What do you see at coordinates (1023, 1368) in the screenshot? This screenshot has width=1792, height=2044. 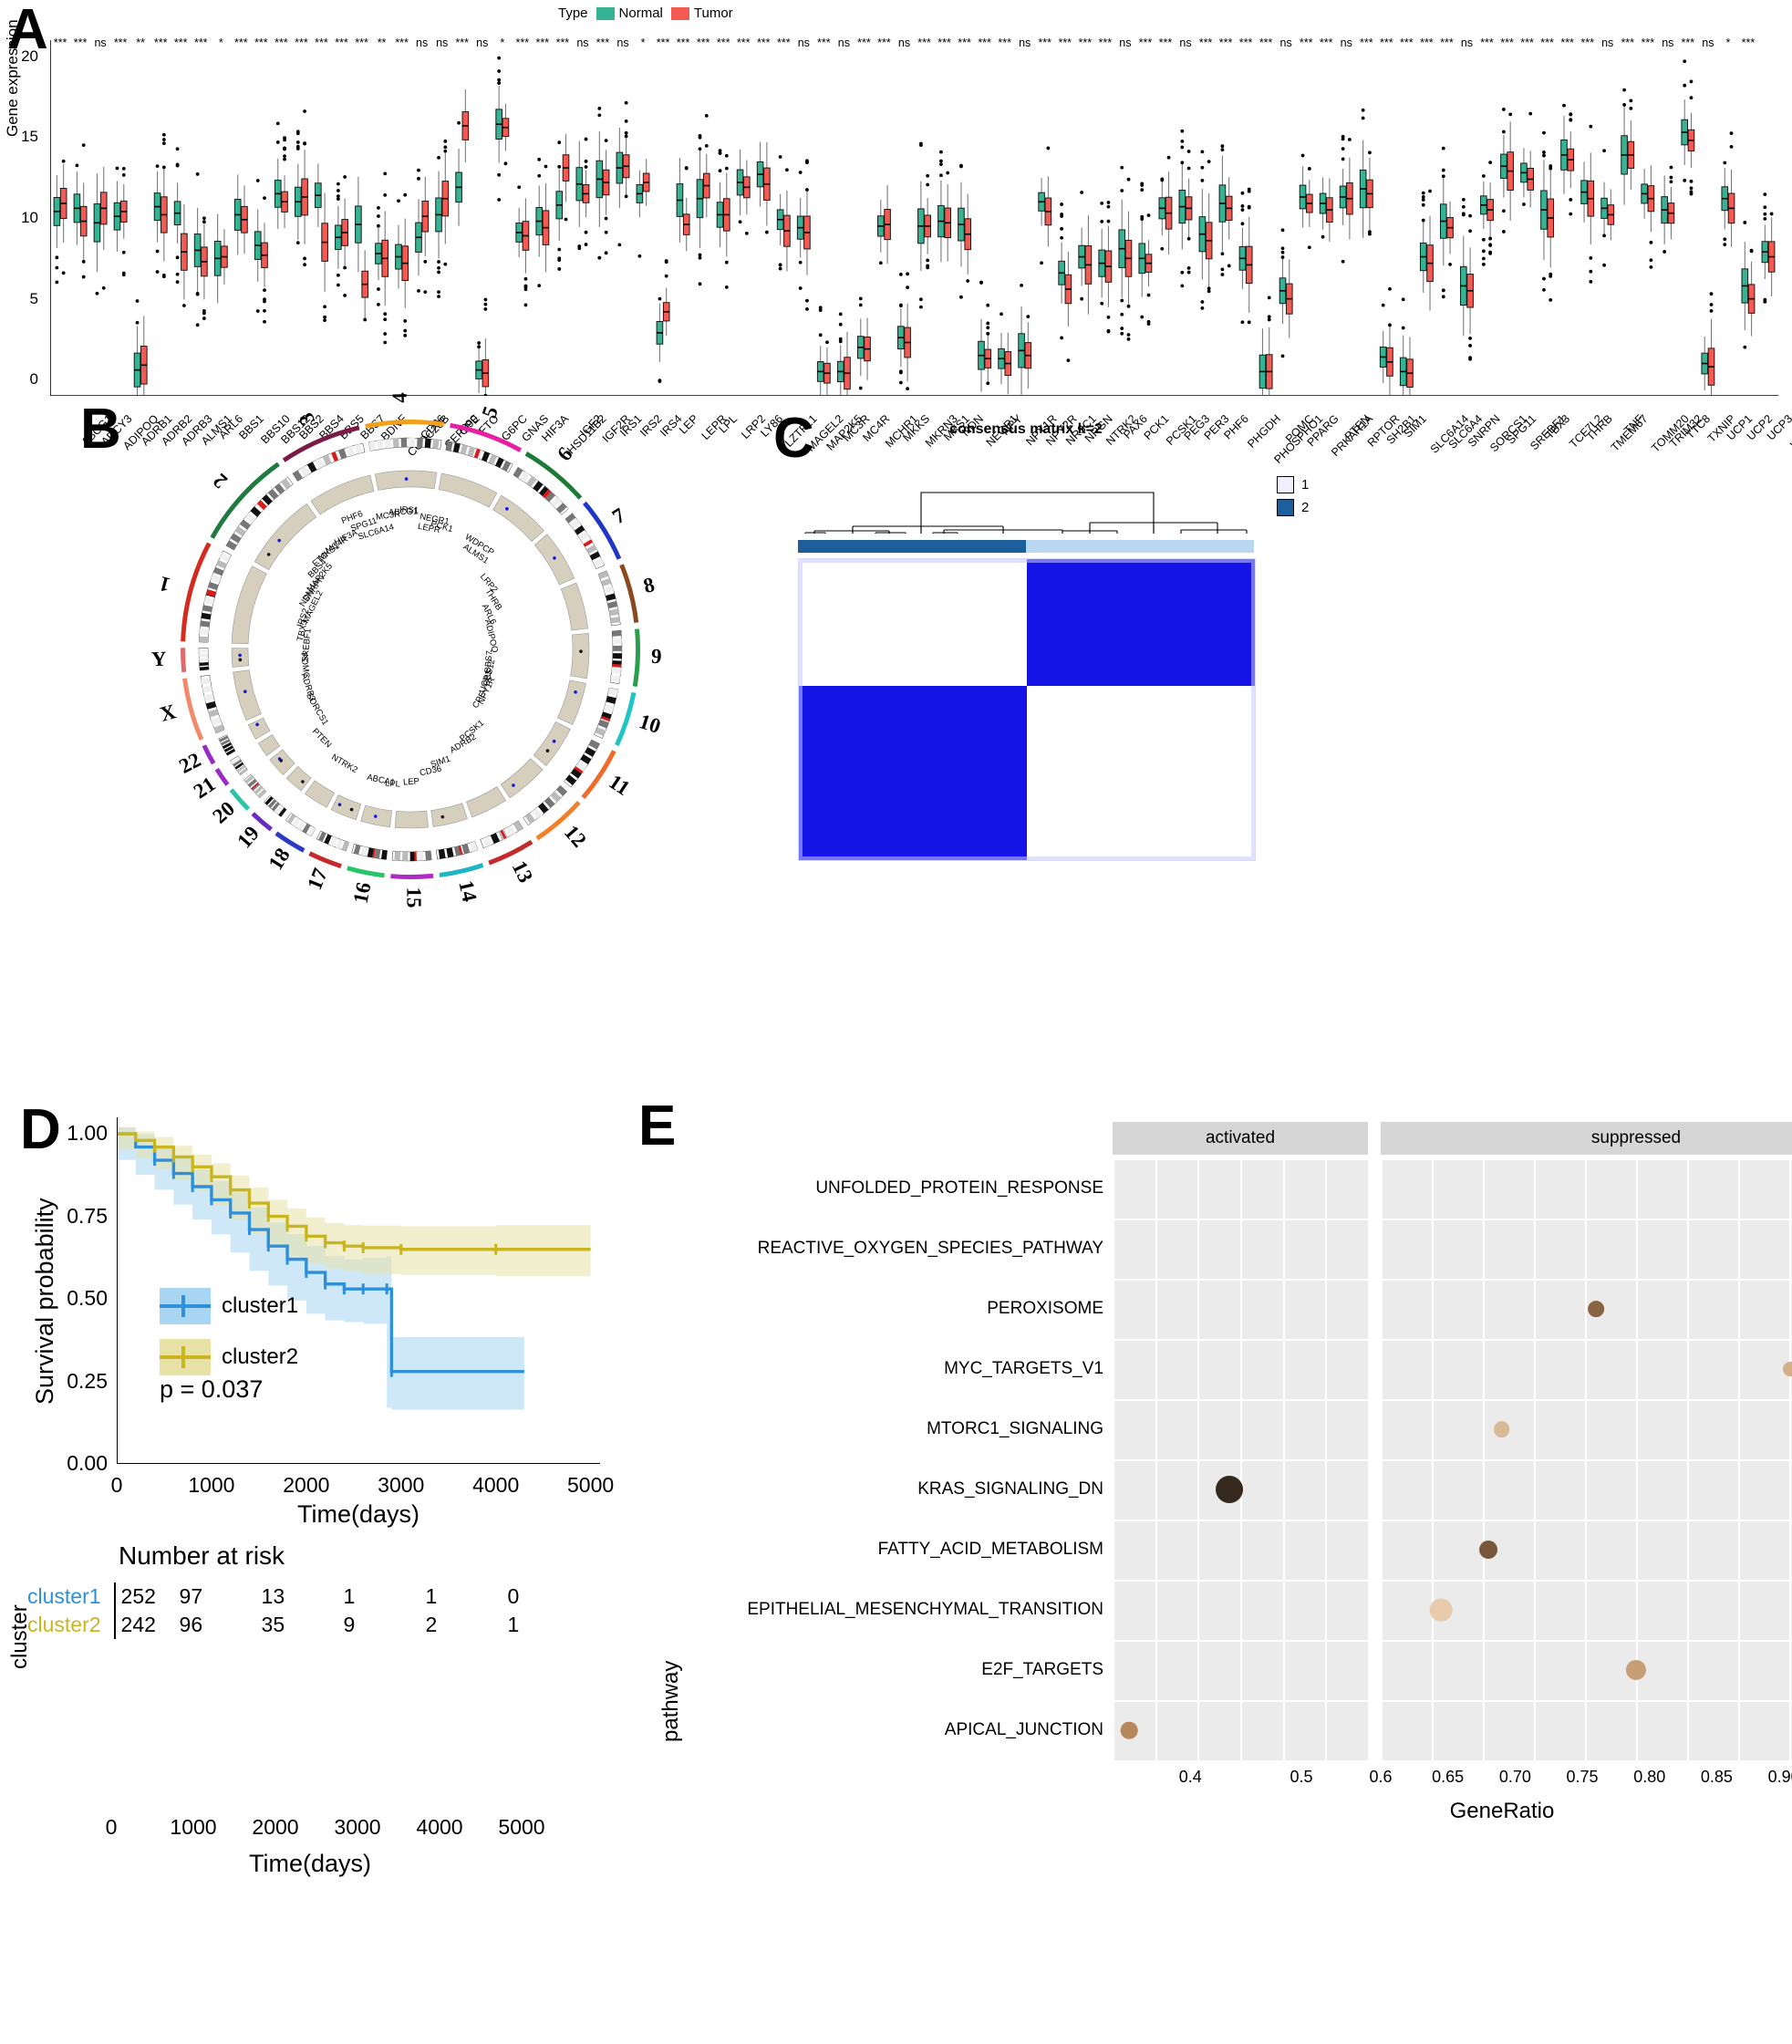 I see `pathway-label: MYC_TARGETS_V1` at bounding box center [1023, 1368].